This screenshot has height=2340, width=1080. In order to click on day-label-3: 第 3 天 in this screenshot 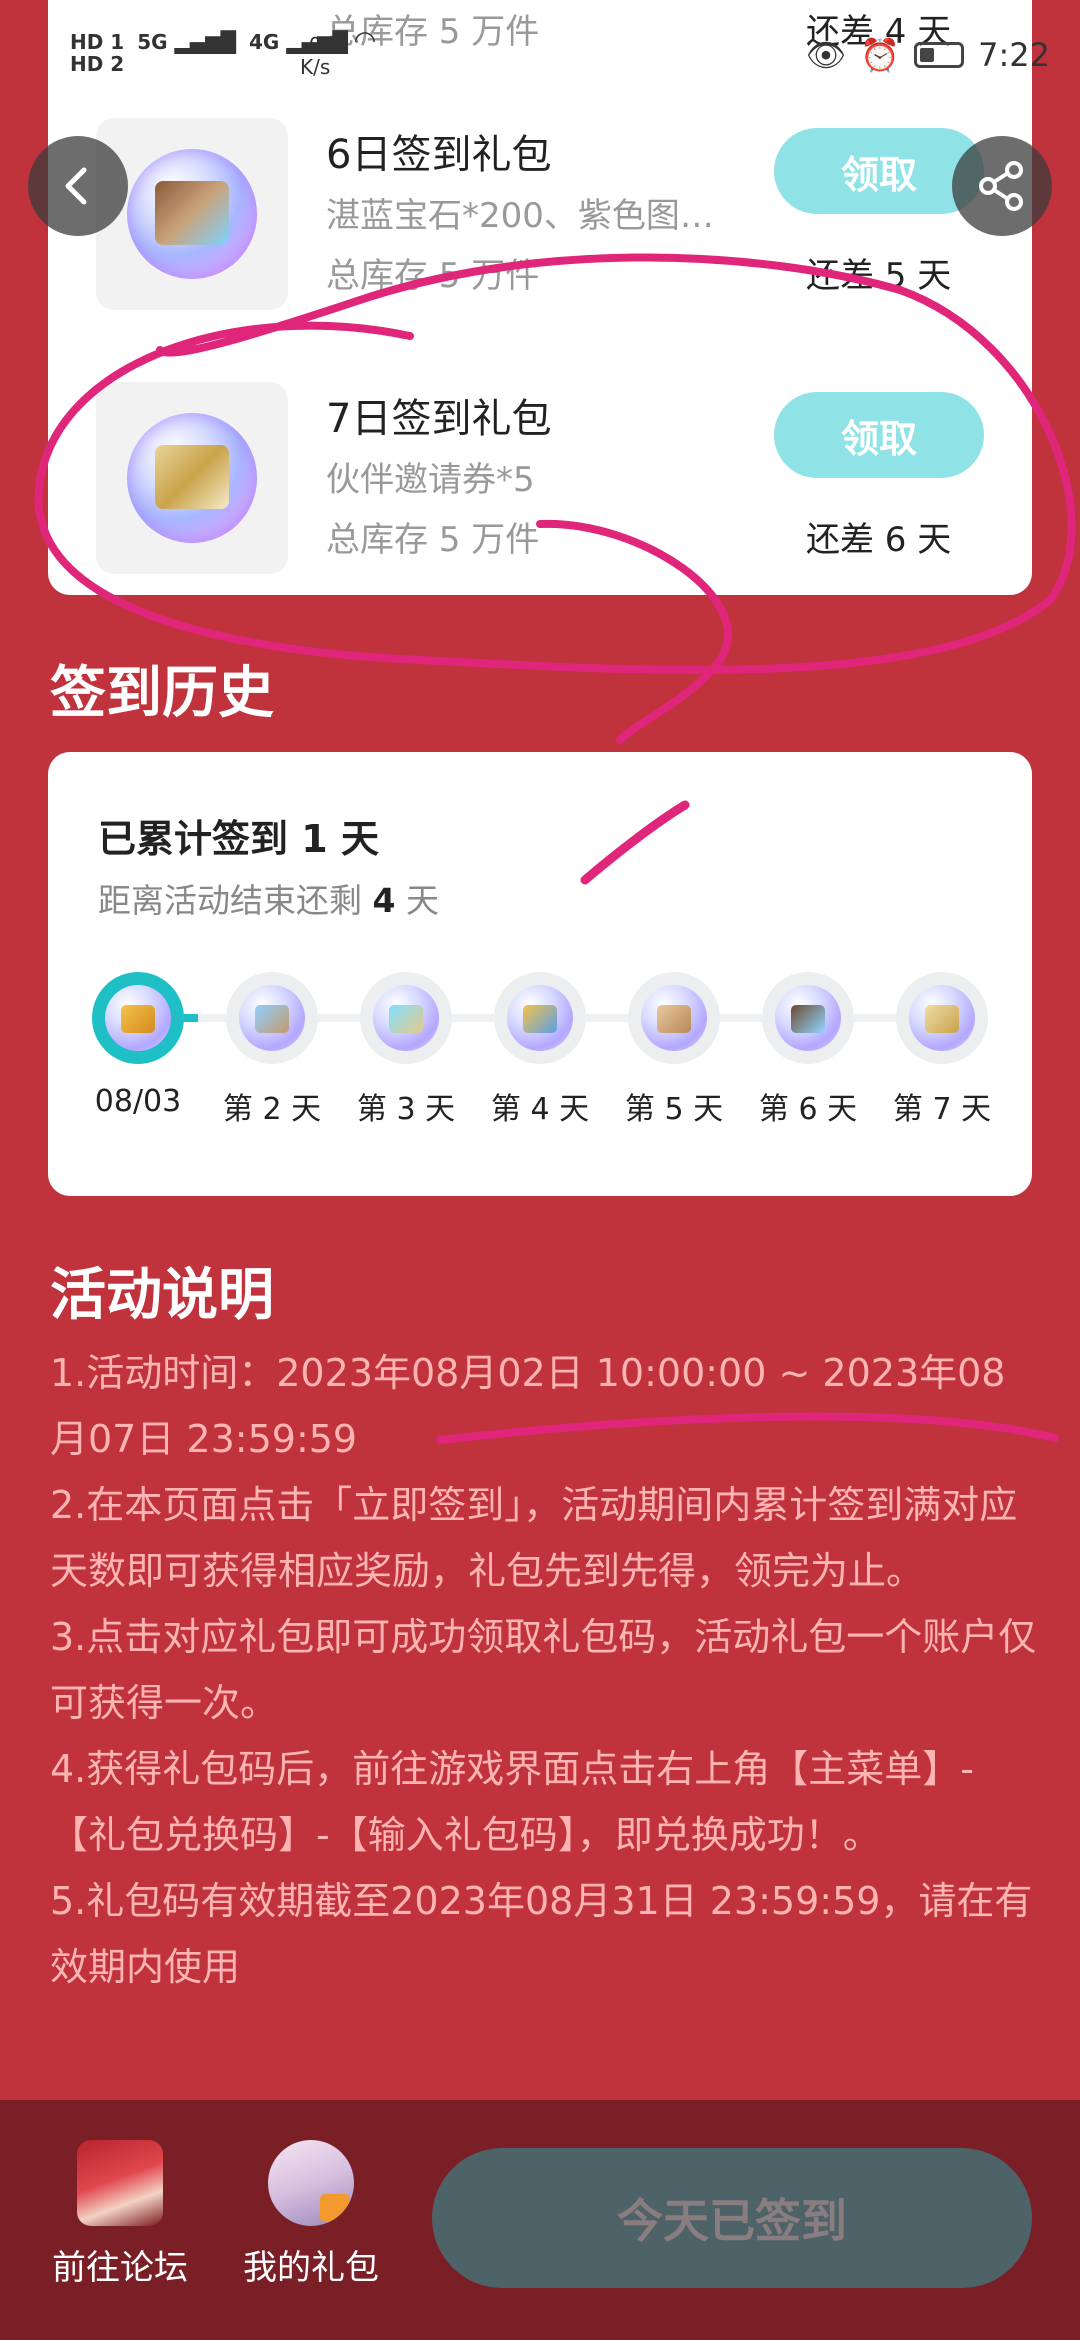, I will do `click(406, 1109)`.